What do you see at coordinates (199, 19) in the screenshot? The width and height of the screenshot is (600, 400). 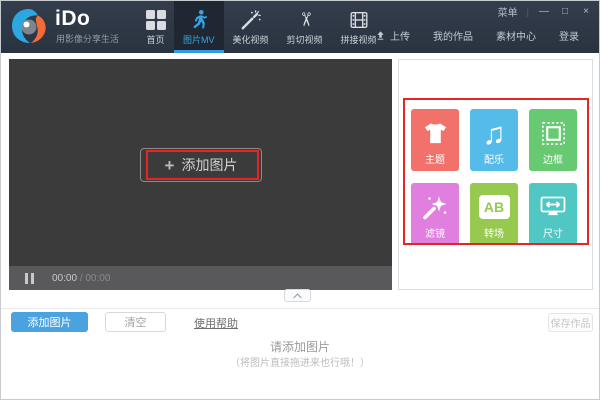 I see `running-person-icon` at bounding box center [199, 19].